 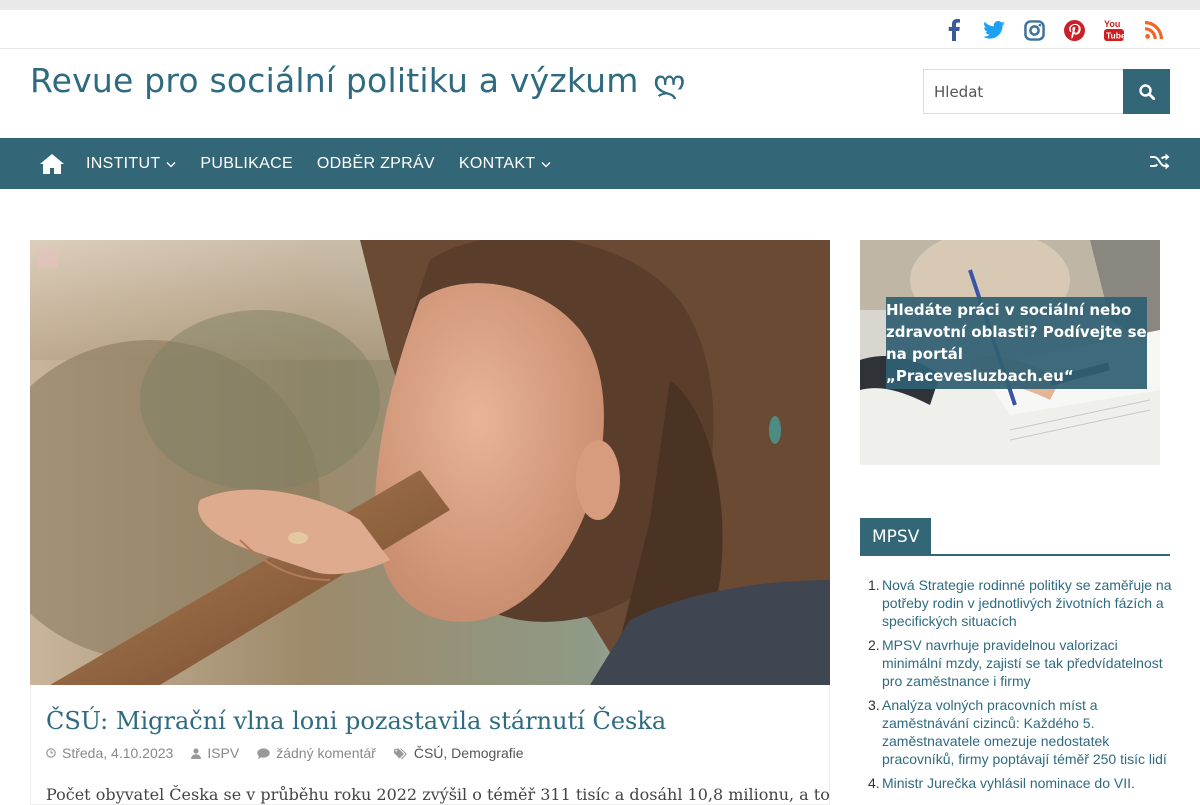 What do you see at coordinates (497, 163) in the screenshot?
I see `nav-item-label: KONTAKT` at bounding box center [497, 163].